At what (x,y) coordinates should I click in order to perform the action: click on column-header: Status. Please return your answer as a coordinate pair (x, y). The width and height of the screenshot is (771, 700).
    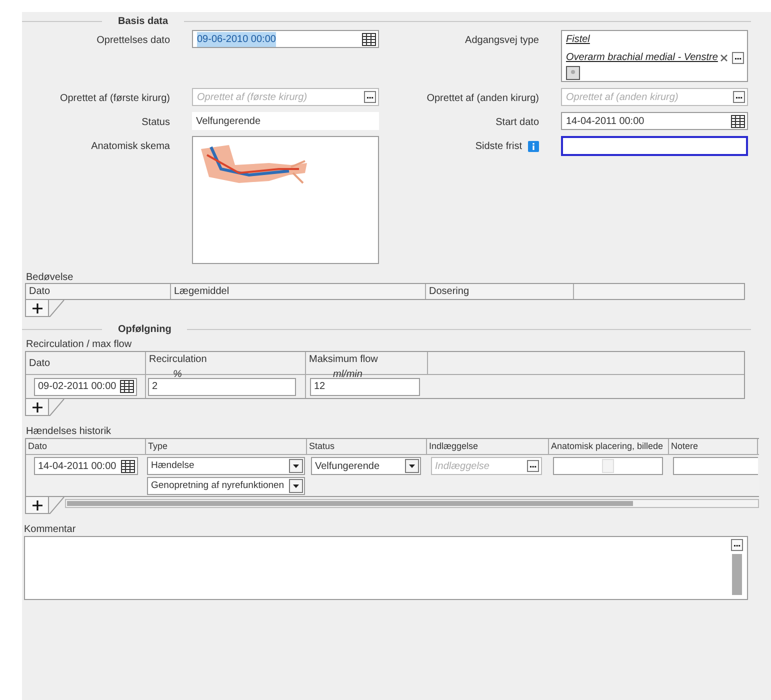
    Looking at the image, I should click on (367, 446).